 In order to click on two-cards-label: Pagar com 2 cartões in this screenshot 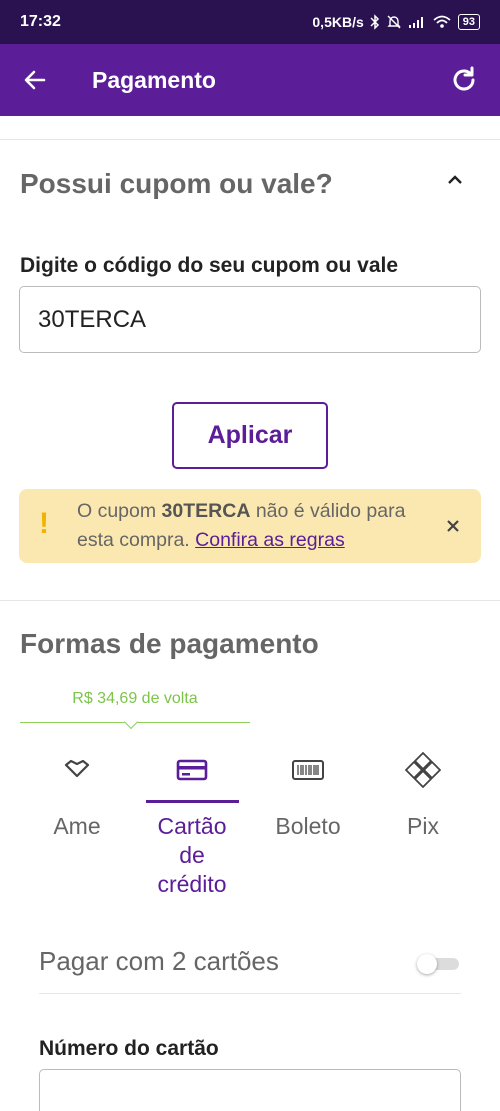, I will do `click(159, 961)`.